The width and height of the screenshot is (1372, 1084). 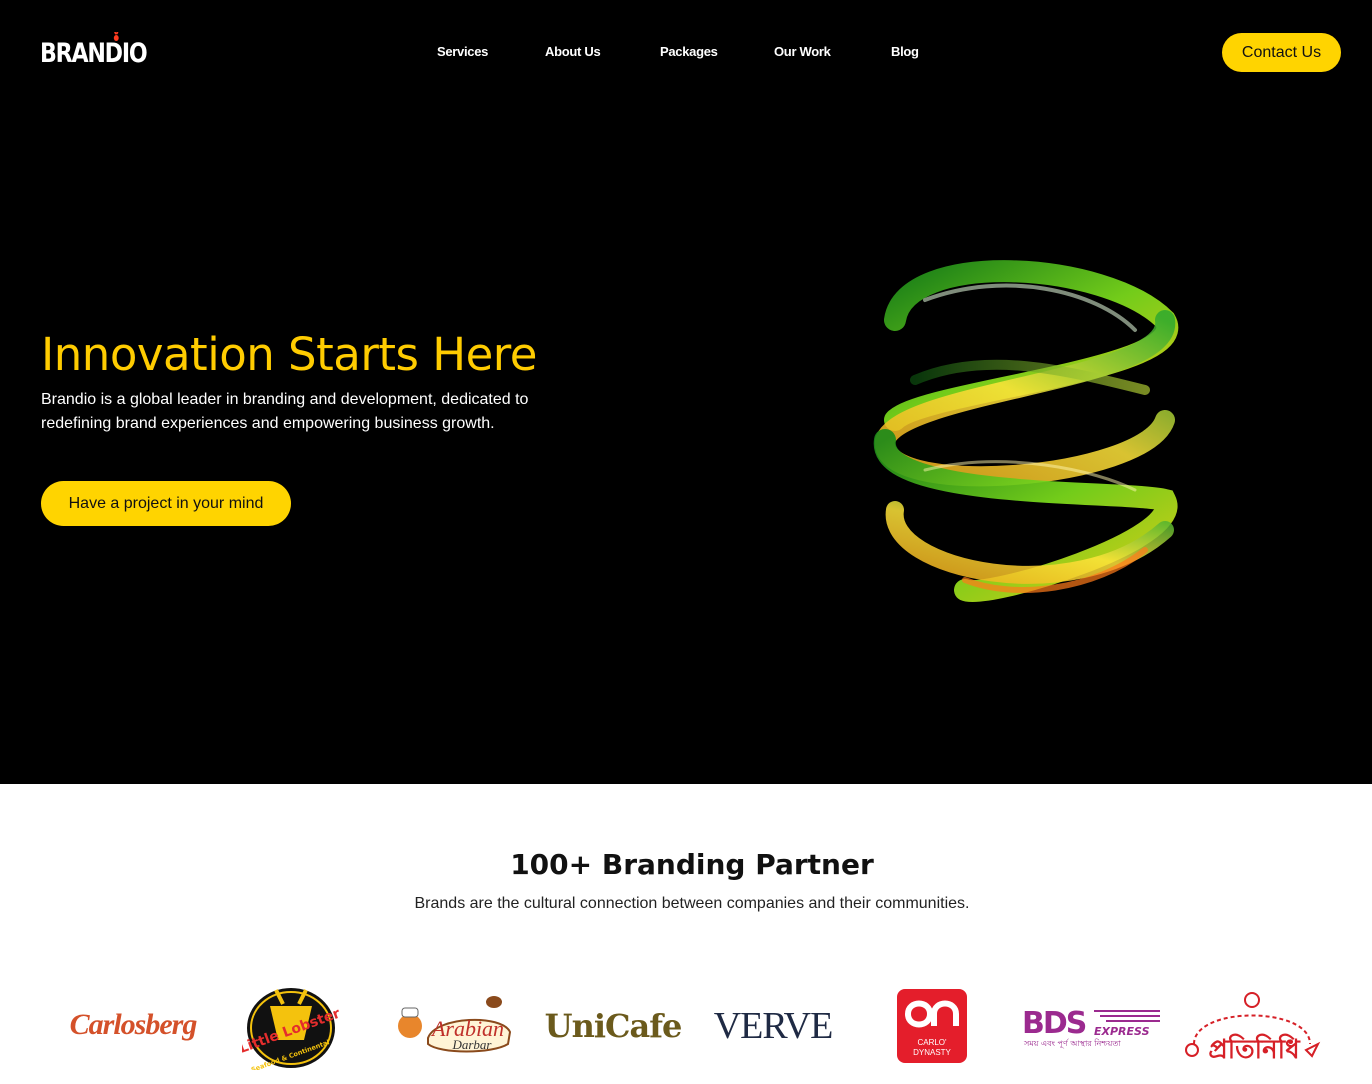 I want to click on verve-logo: VERVE, so click(x=774, y=1026).